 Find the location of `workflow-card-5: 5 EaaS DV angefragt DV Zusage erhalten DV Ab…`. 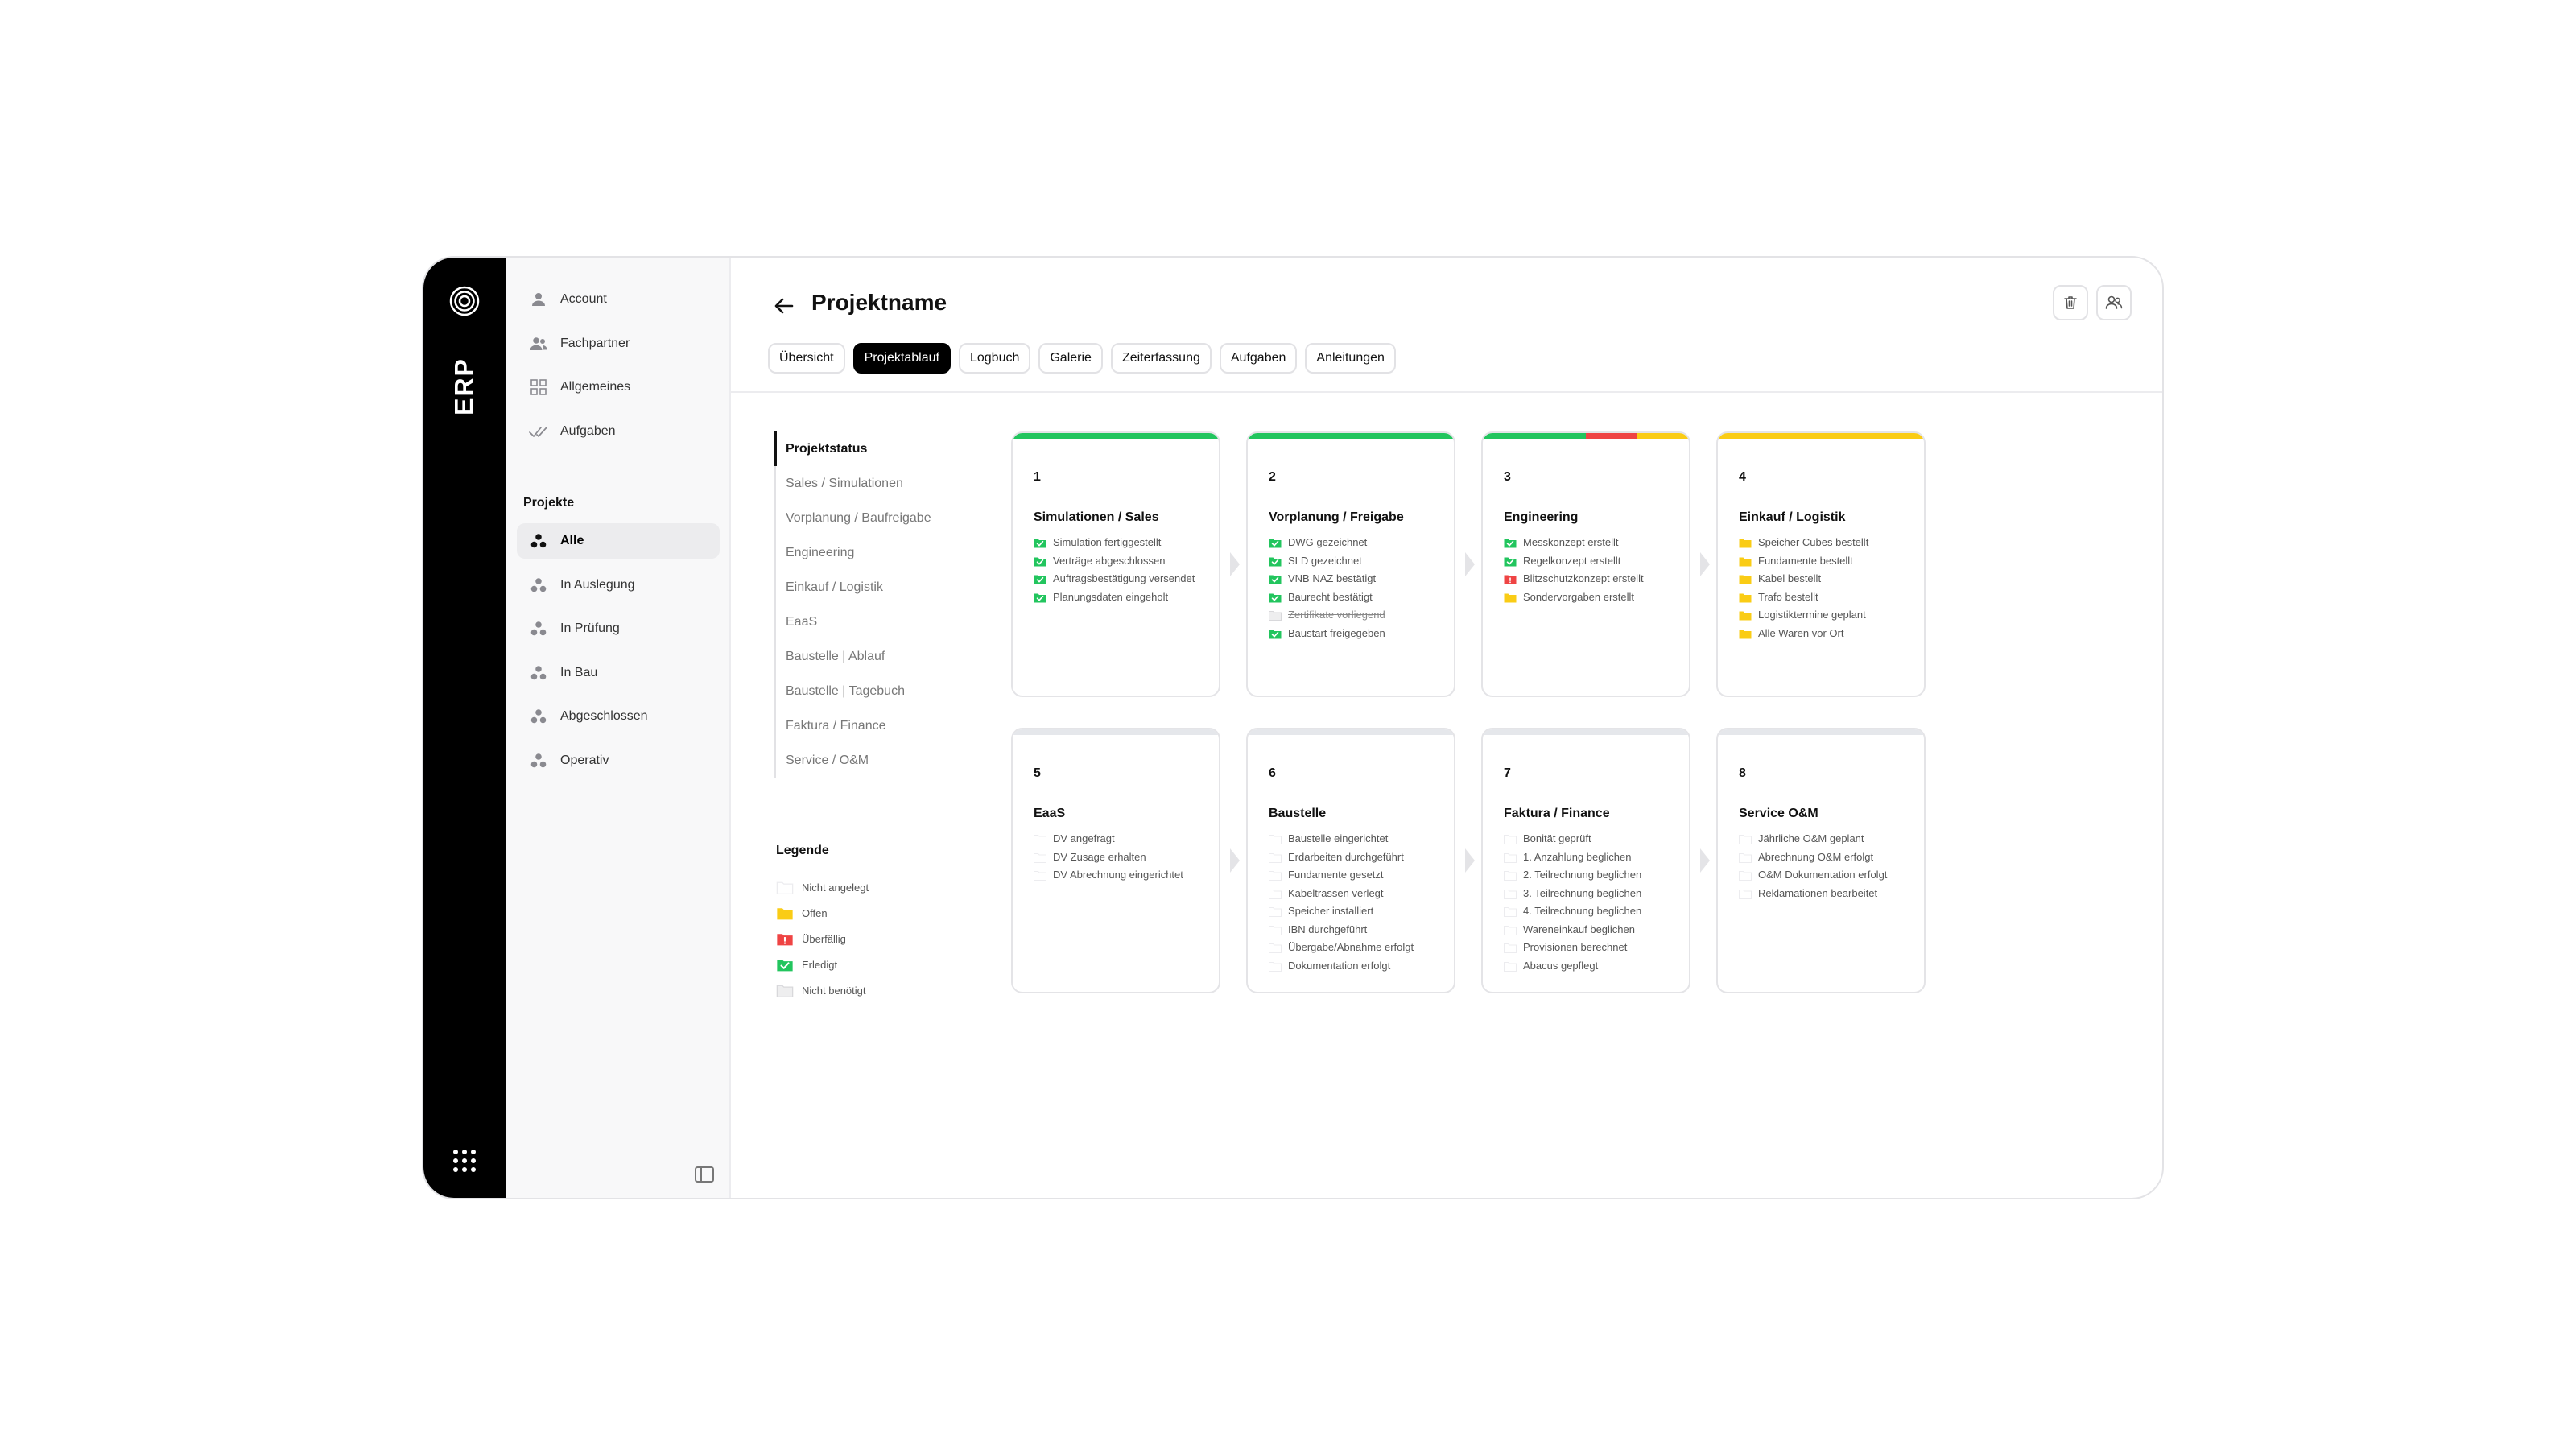

workflow-card-5: 5 EaaS DV angefragt DV Zusage erhalten DV Ab… is located at coordinates (1115, 860).